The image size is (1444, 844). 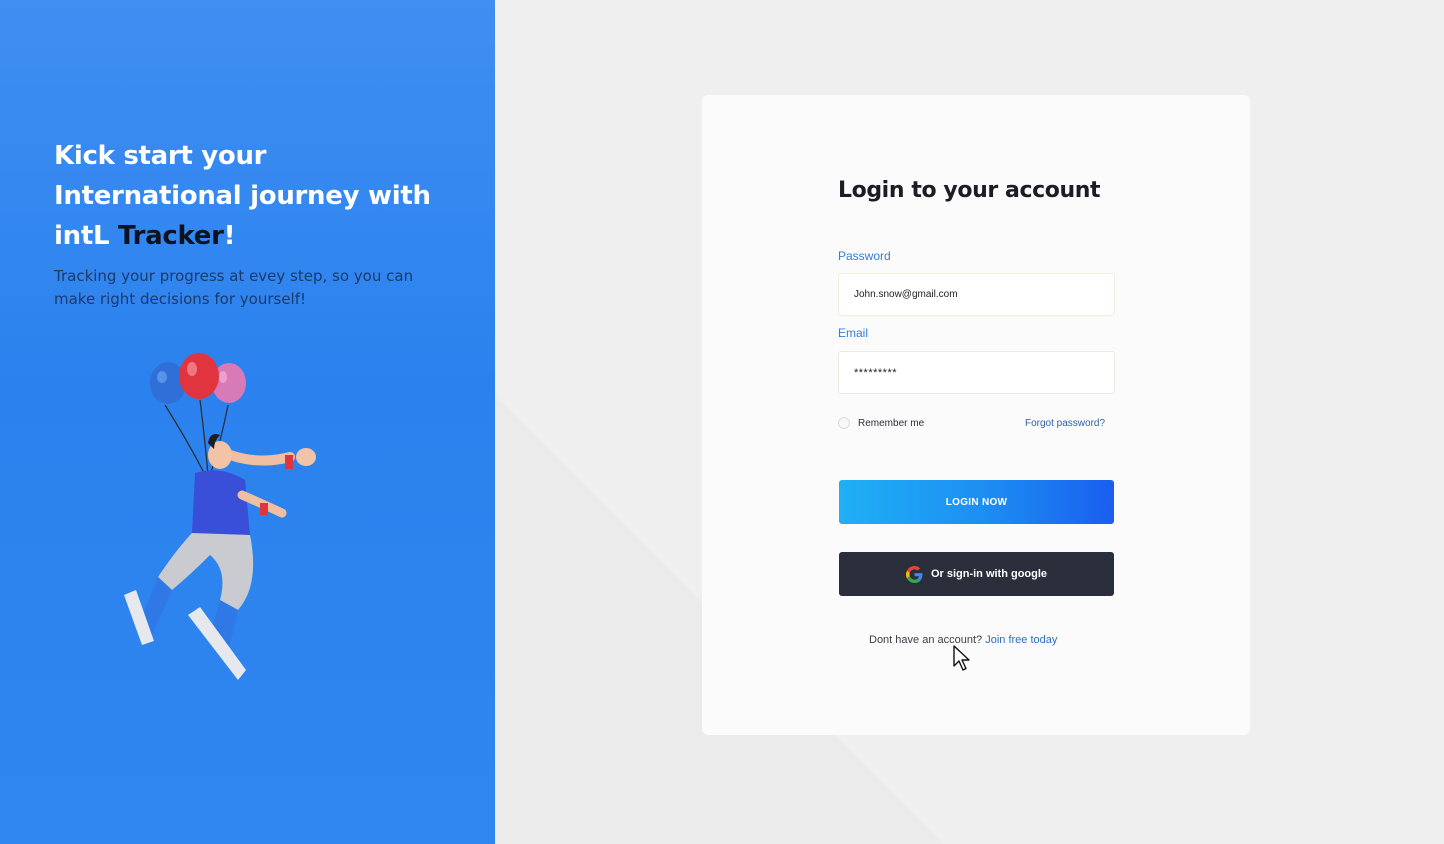 I want to click on hero-title-line-2: International journey with, so click(x=242, y=196).